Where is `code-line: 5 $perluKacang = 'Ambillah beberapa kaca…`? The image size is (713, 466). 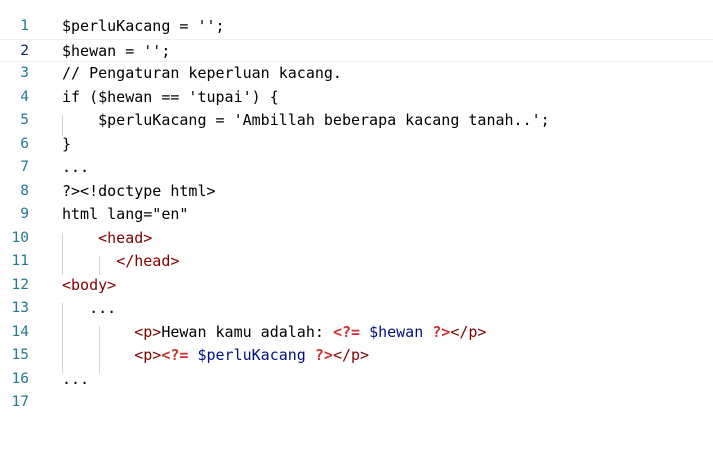 code-line: 5 $perluKacang = 'Ambillah beberapa kaca… is located at coordinates (356, 121).